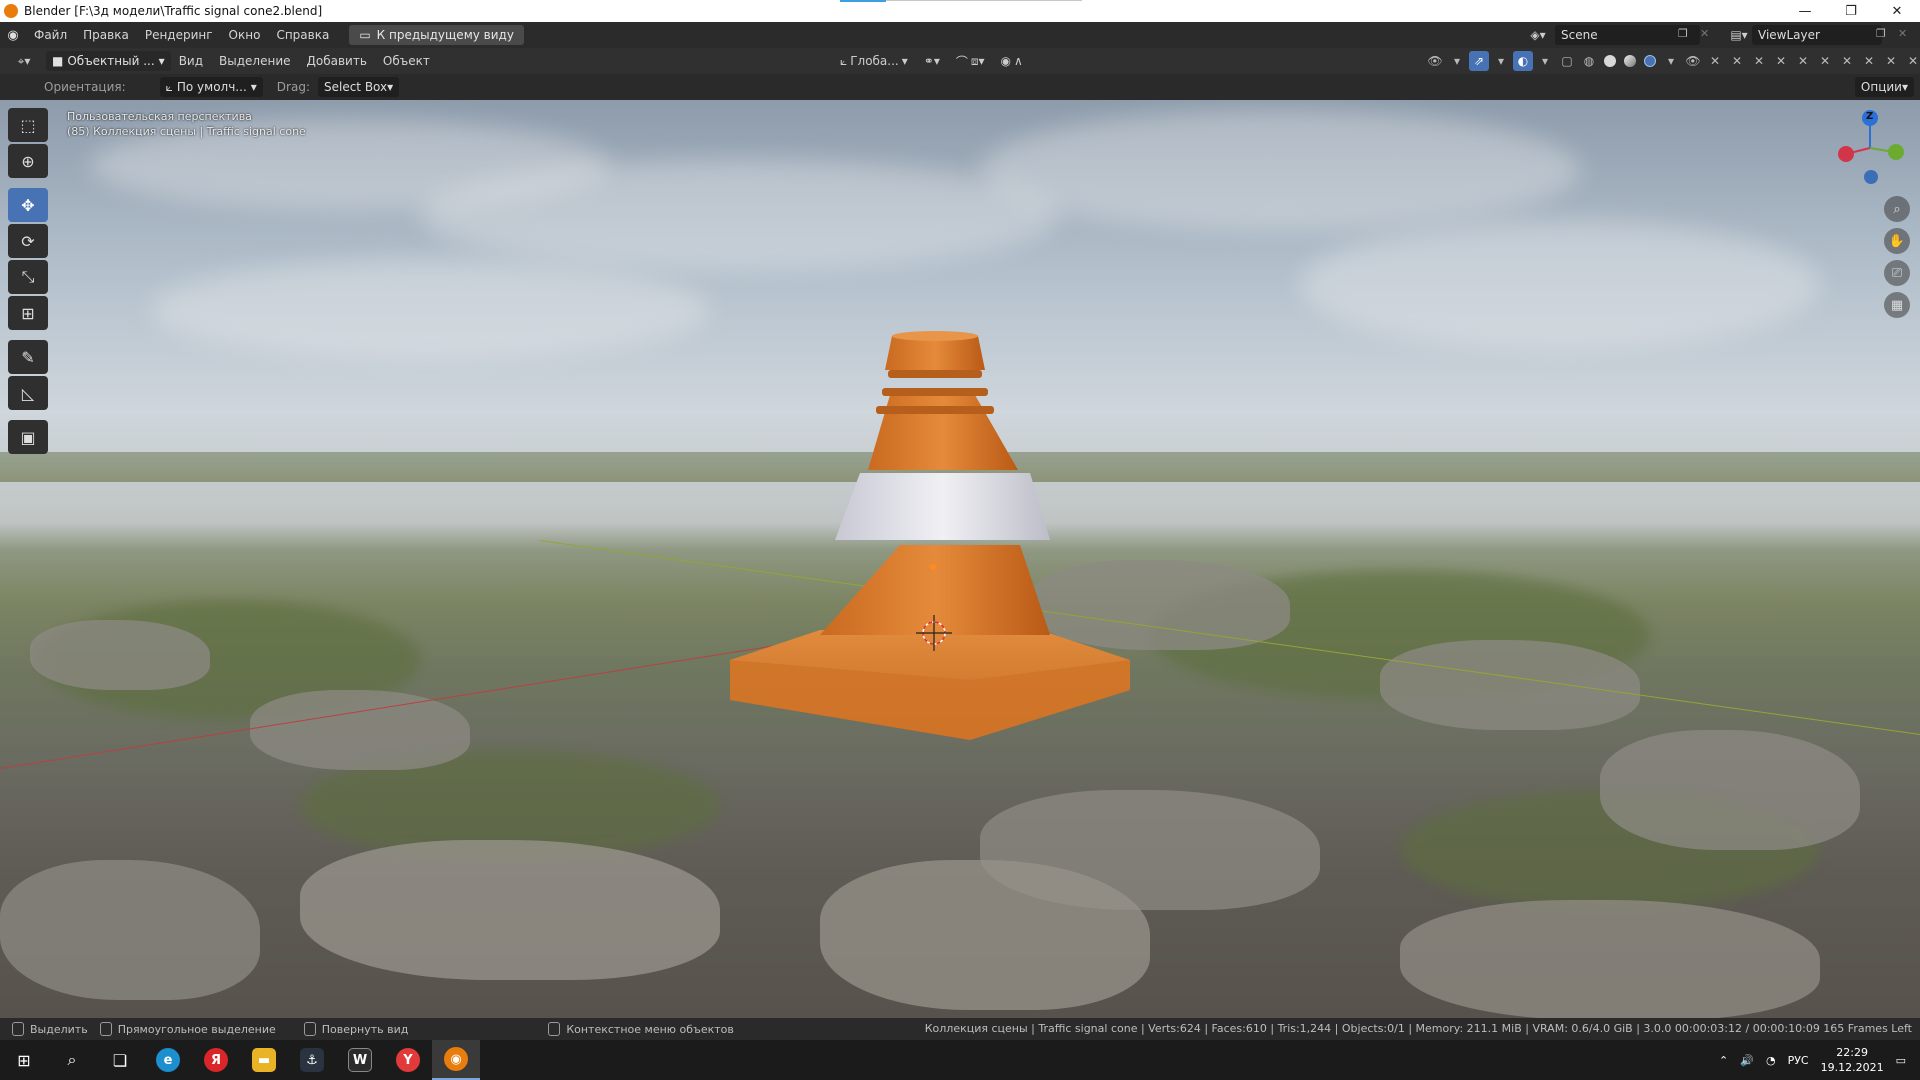  What do you see at coordinates (1739, 35) in the screenshot?
I see `view-layer-icon: ▤▾` at bounding box center [1739, 35].